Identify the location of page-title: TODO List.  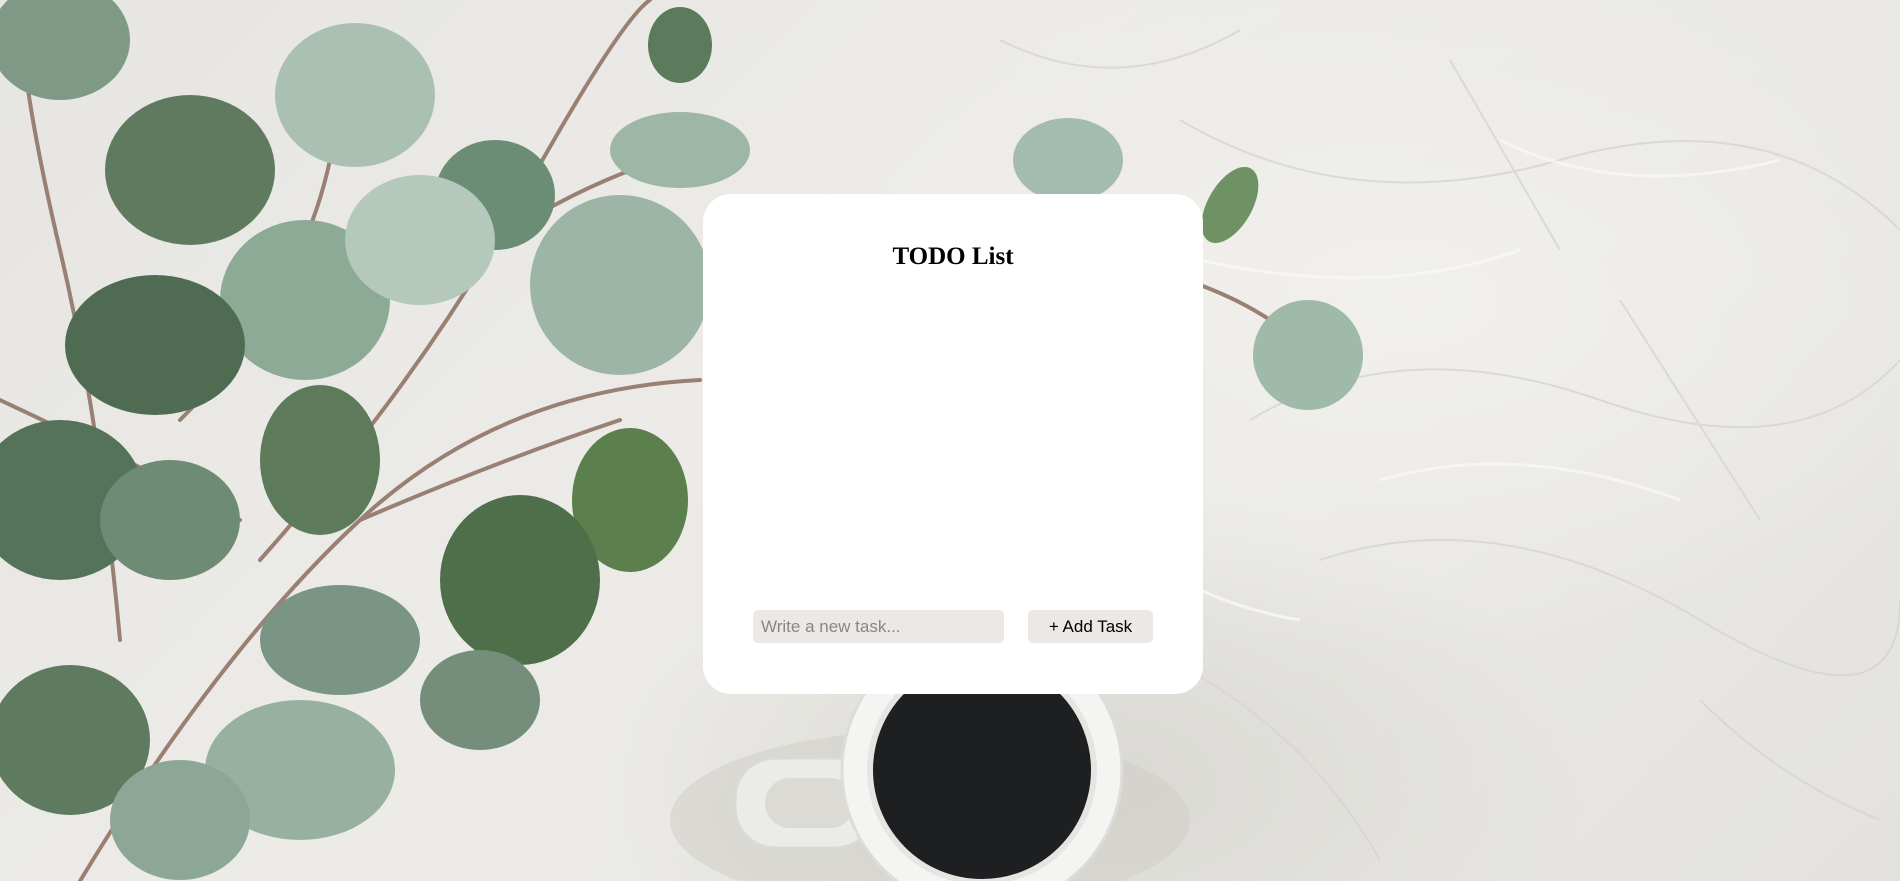
(953, 256).